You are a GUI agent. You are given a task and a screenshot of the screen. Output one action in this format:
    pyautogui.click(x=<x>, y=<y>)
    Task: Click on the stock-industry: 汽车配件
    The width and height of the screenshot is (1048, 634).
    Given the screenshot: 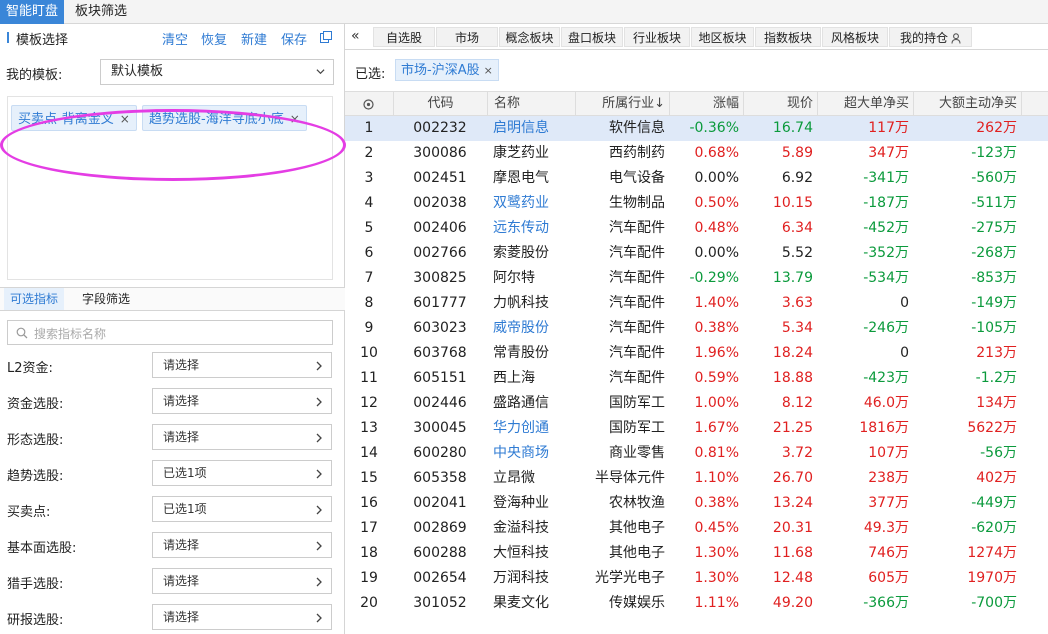 What is the action you would take?
    pyautogui.click(x=637, y=253)
    